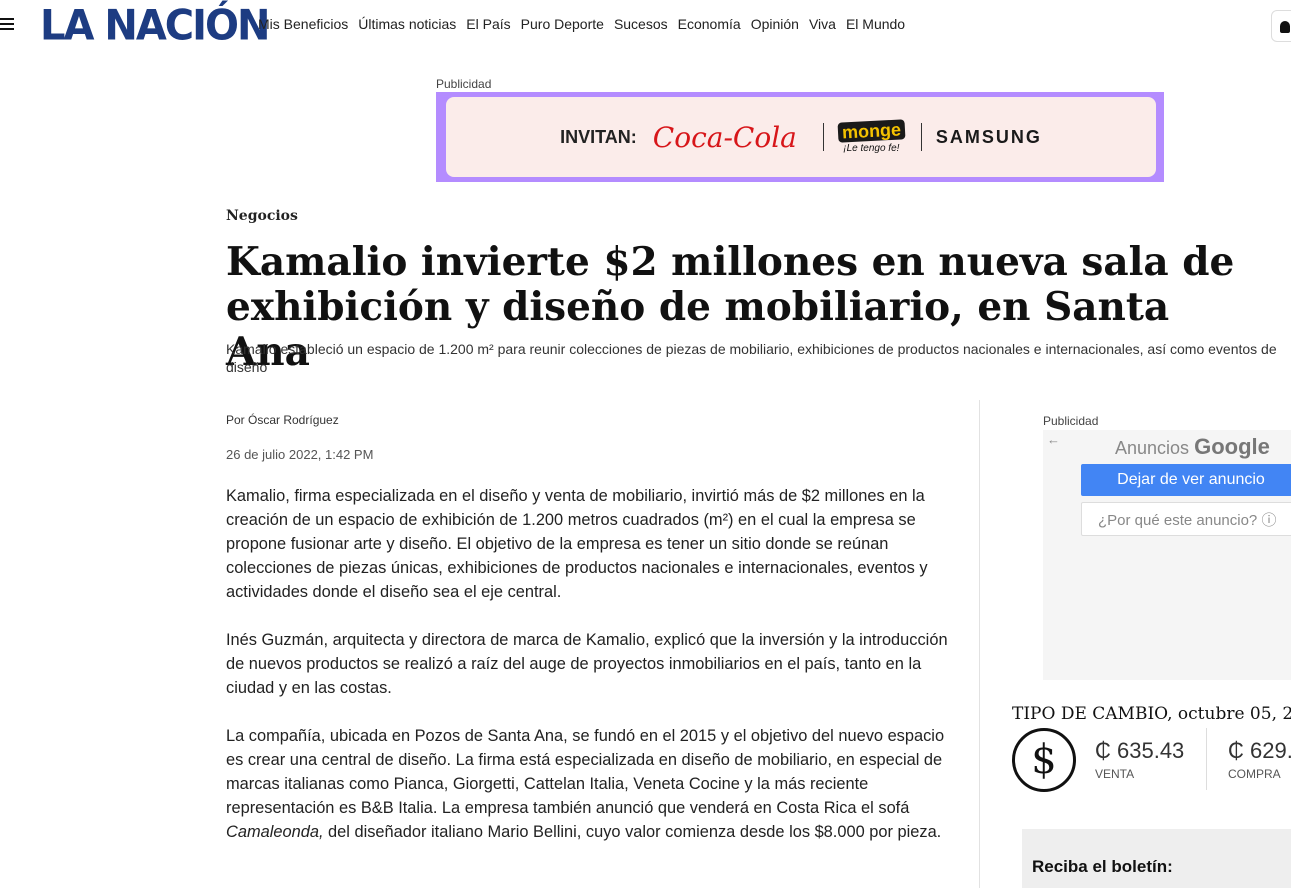 This screenshot has height=888, width=1291. What do you see at coordinates (1206, 759) in the screenshot?
I see `exchange-divider` at bounding box center [1206, 759].